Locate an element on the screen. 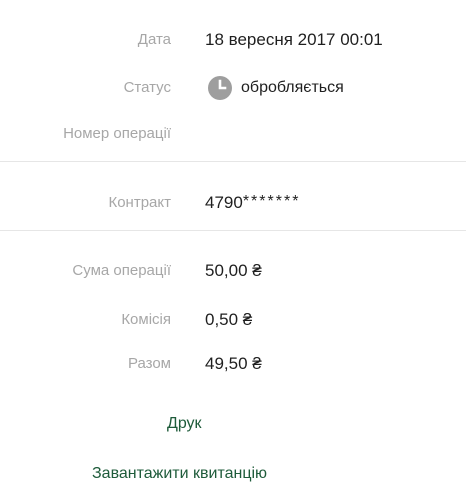  operation-number-row: Номер операції is located at coordinates (233, 134).